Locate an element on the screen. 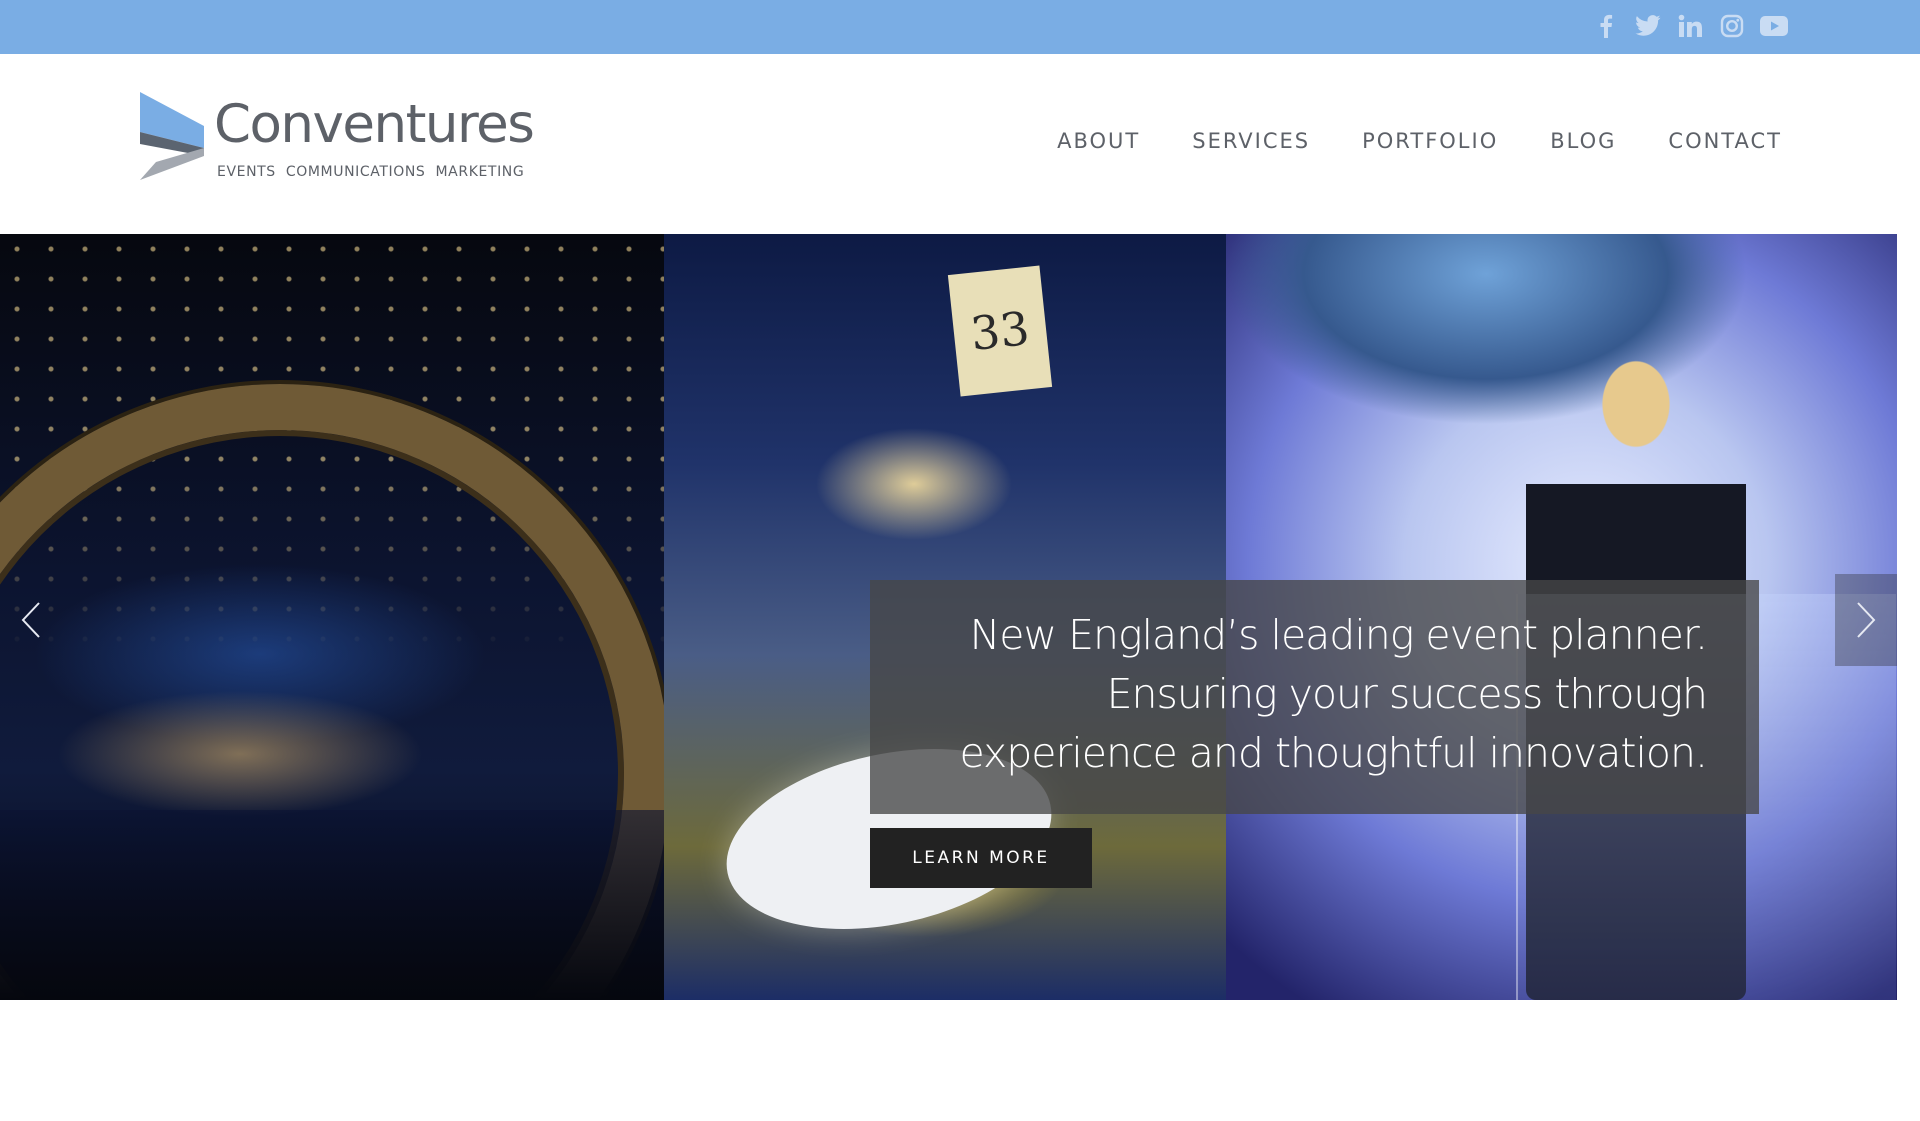  logo-mark-icon is located at coordinates (172, 136).